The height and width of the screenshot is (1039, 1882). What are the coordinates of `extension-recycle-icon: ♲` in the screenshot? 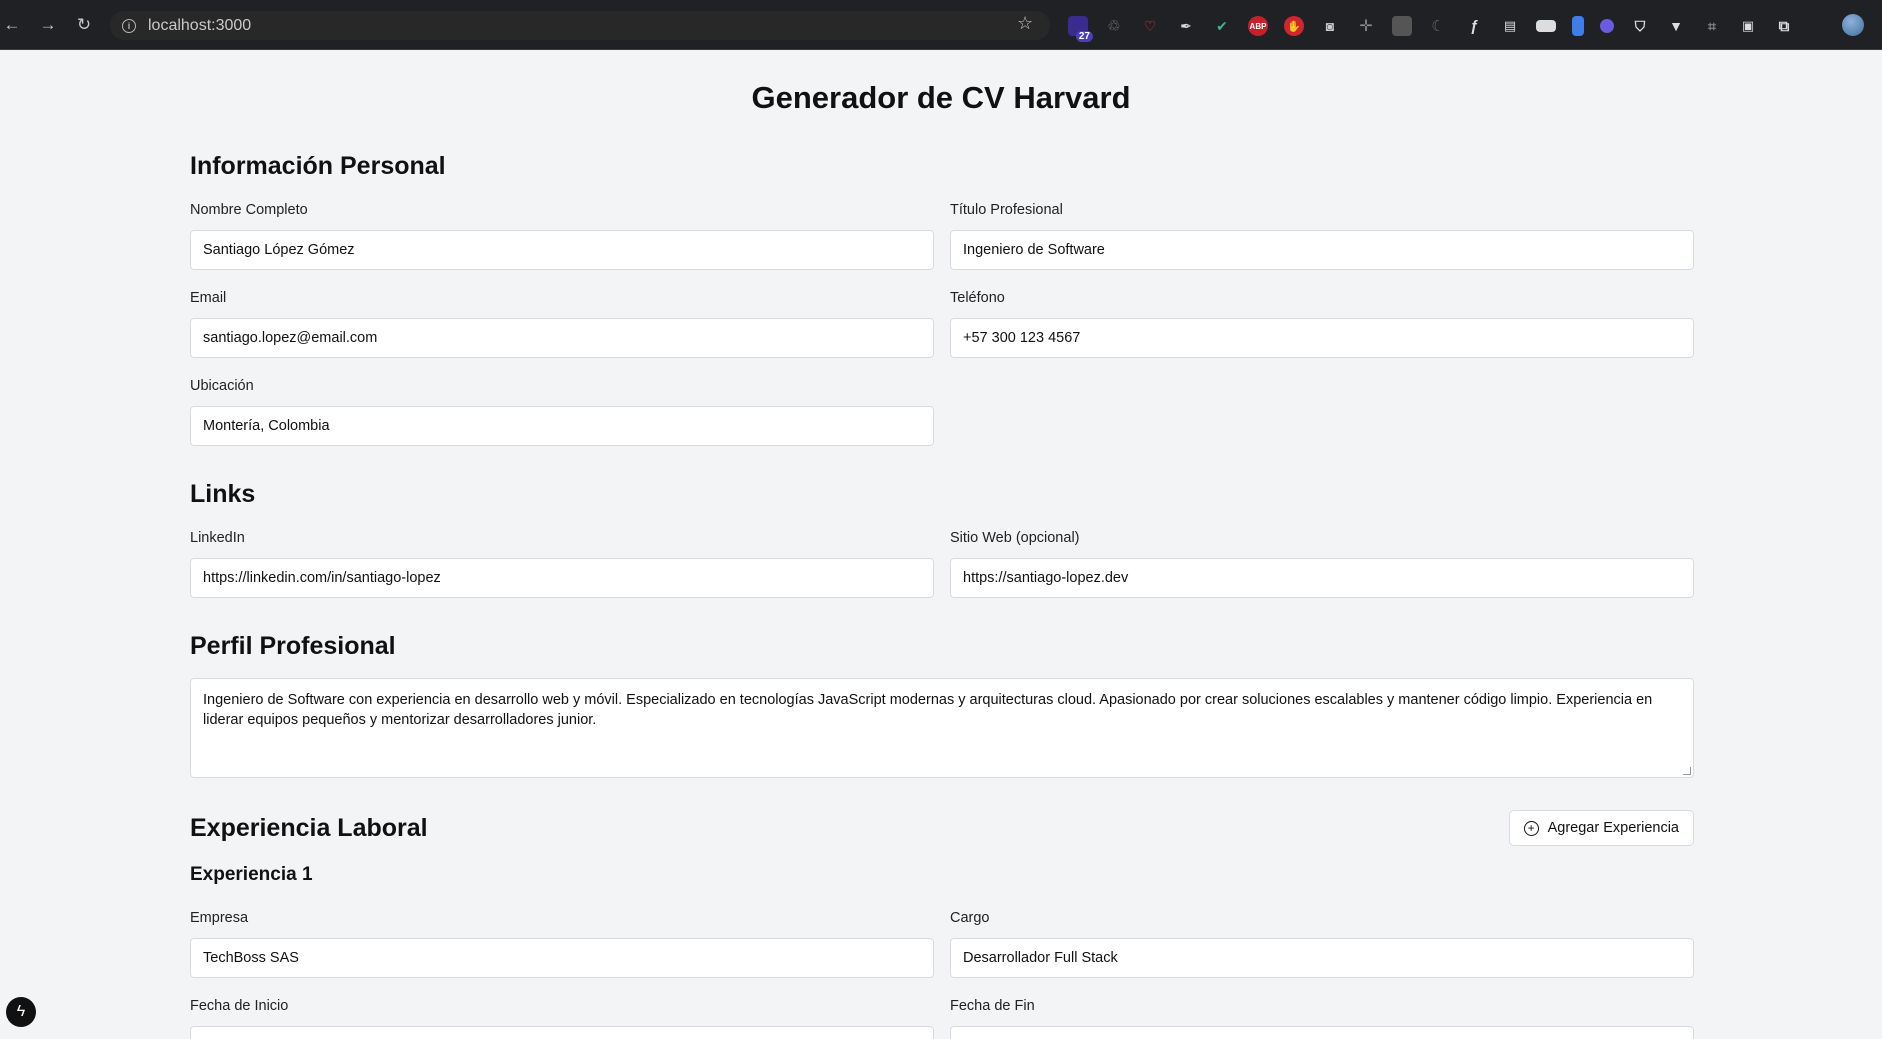 It's located at (1114, 26).